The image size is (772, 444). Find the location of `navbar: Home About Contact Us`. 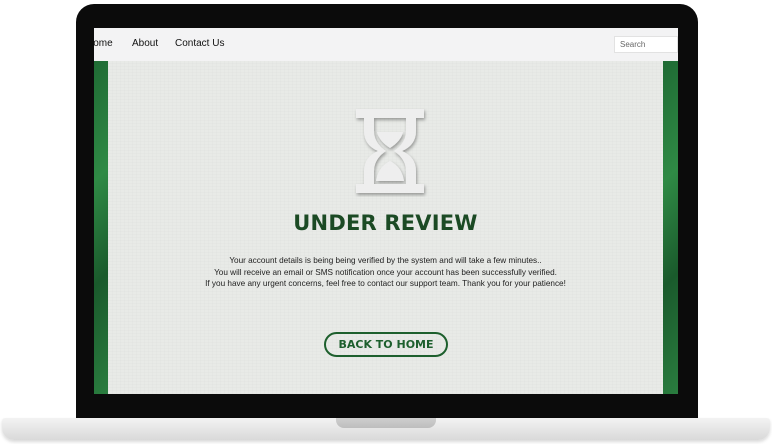

navbar: Home About Contact Us is located at coordinates (386, 44).